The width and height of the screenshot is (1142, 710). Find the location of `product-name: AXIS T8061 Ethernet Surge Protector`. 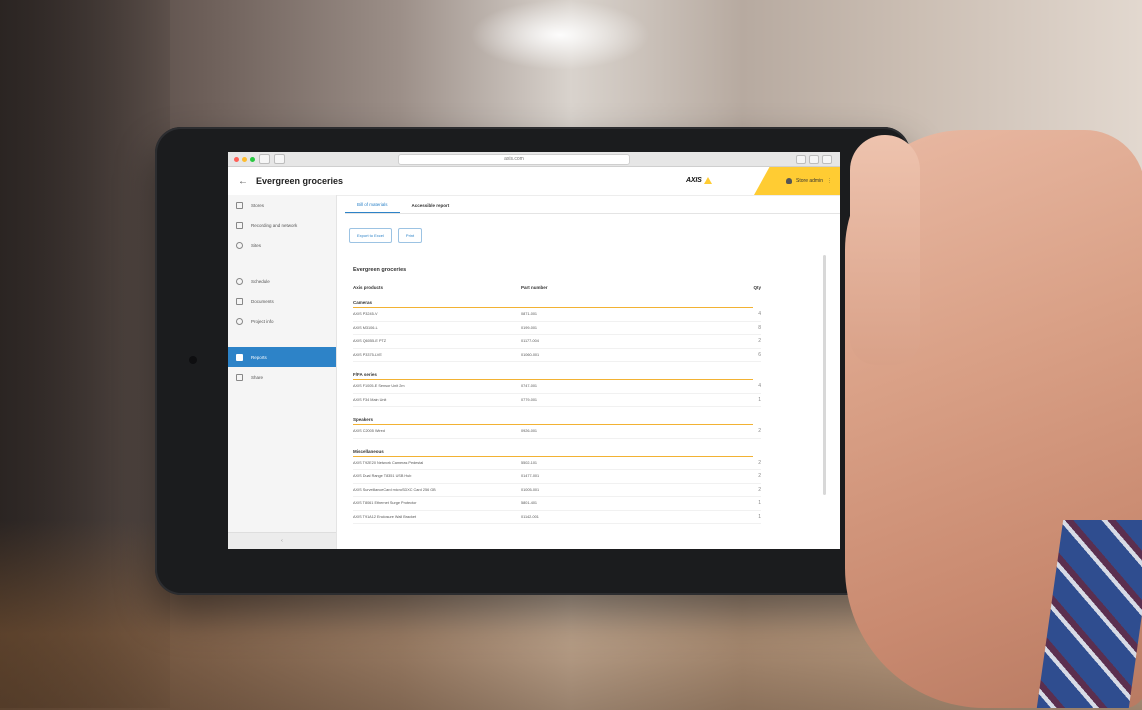

product-name: AXIS T8061 Ethernet Surge Protector is located at coordinates (385, 503).